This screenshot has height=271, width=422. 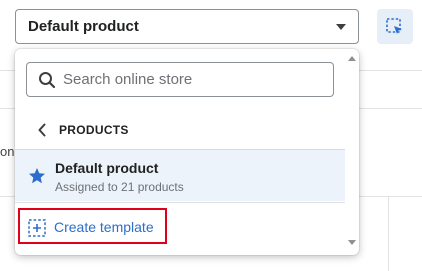 I want to click on products-back-row: PRODUCTS, so click(x=180, y=130).